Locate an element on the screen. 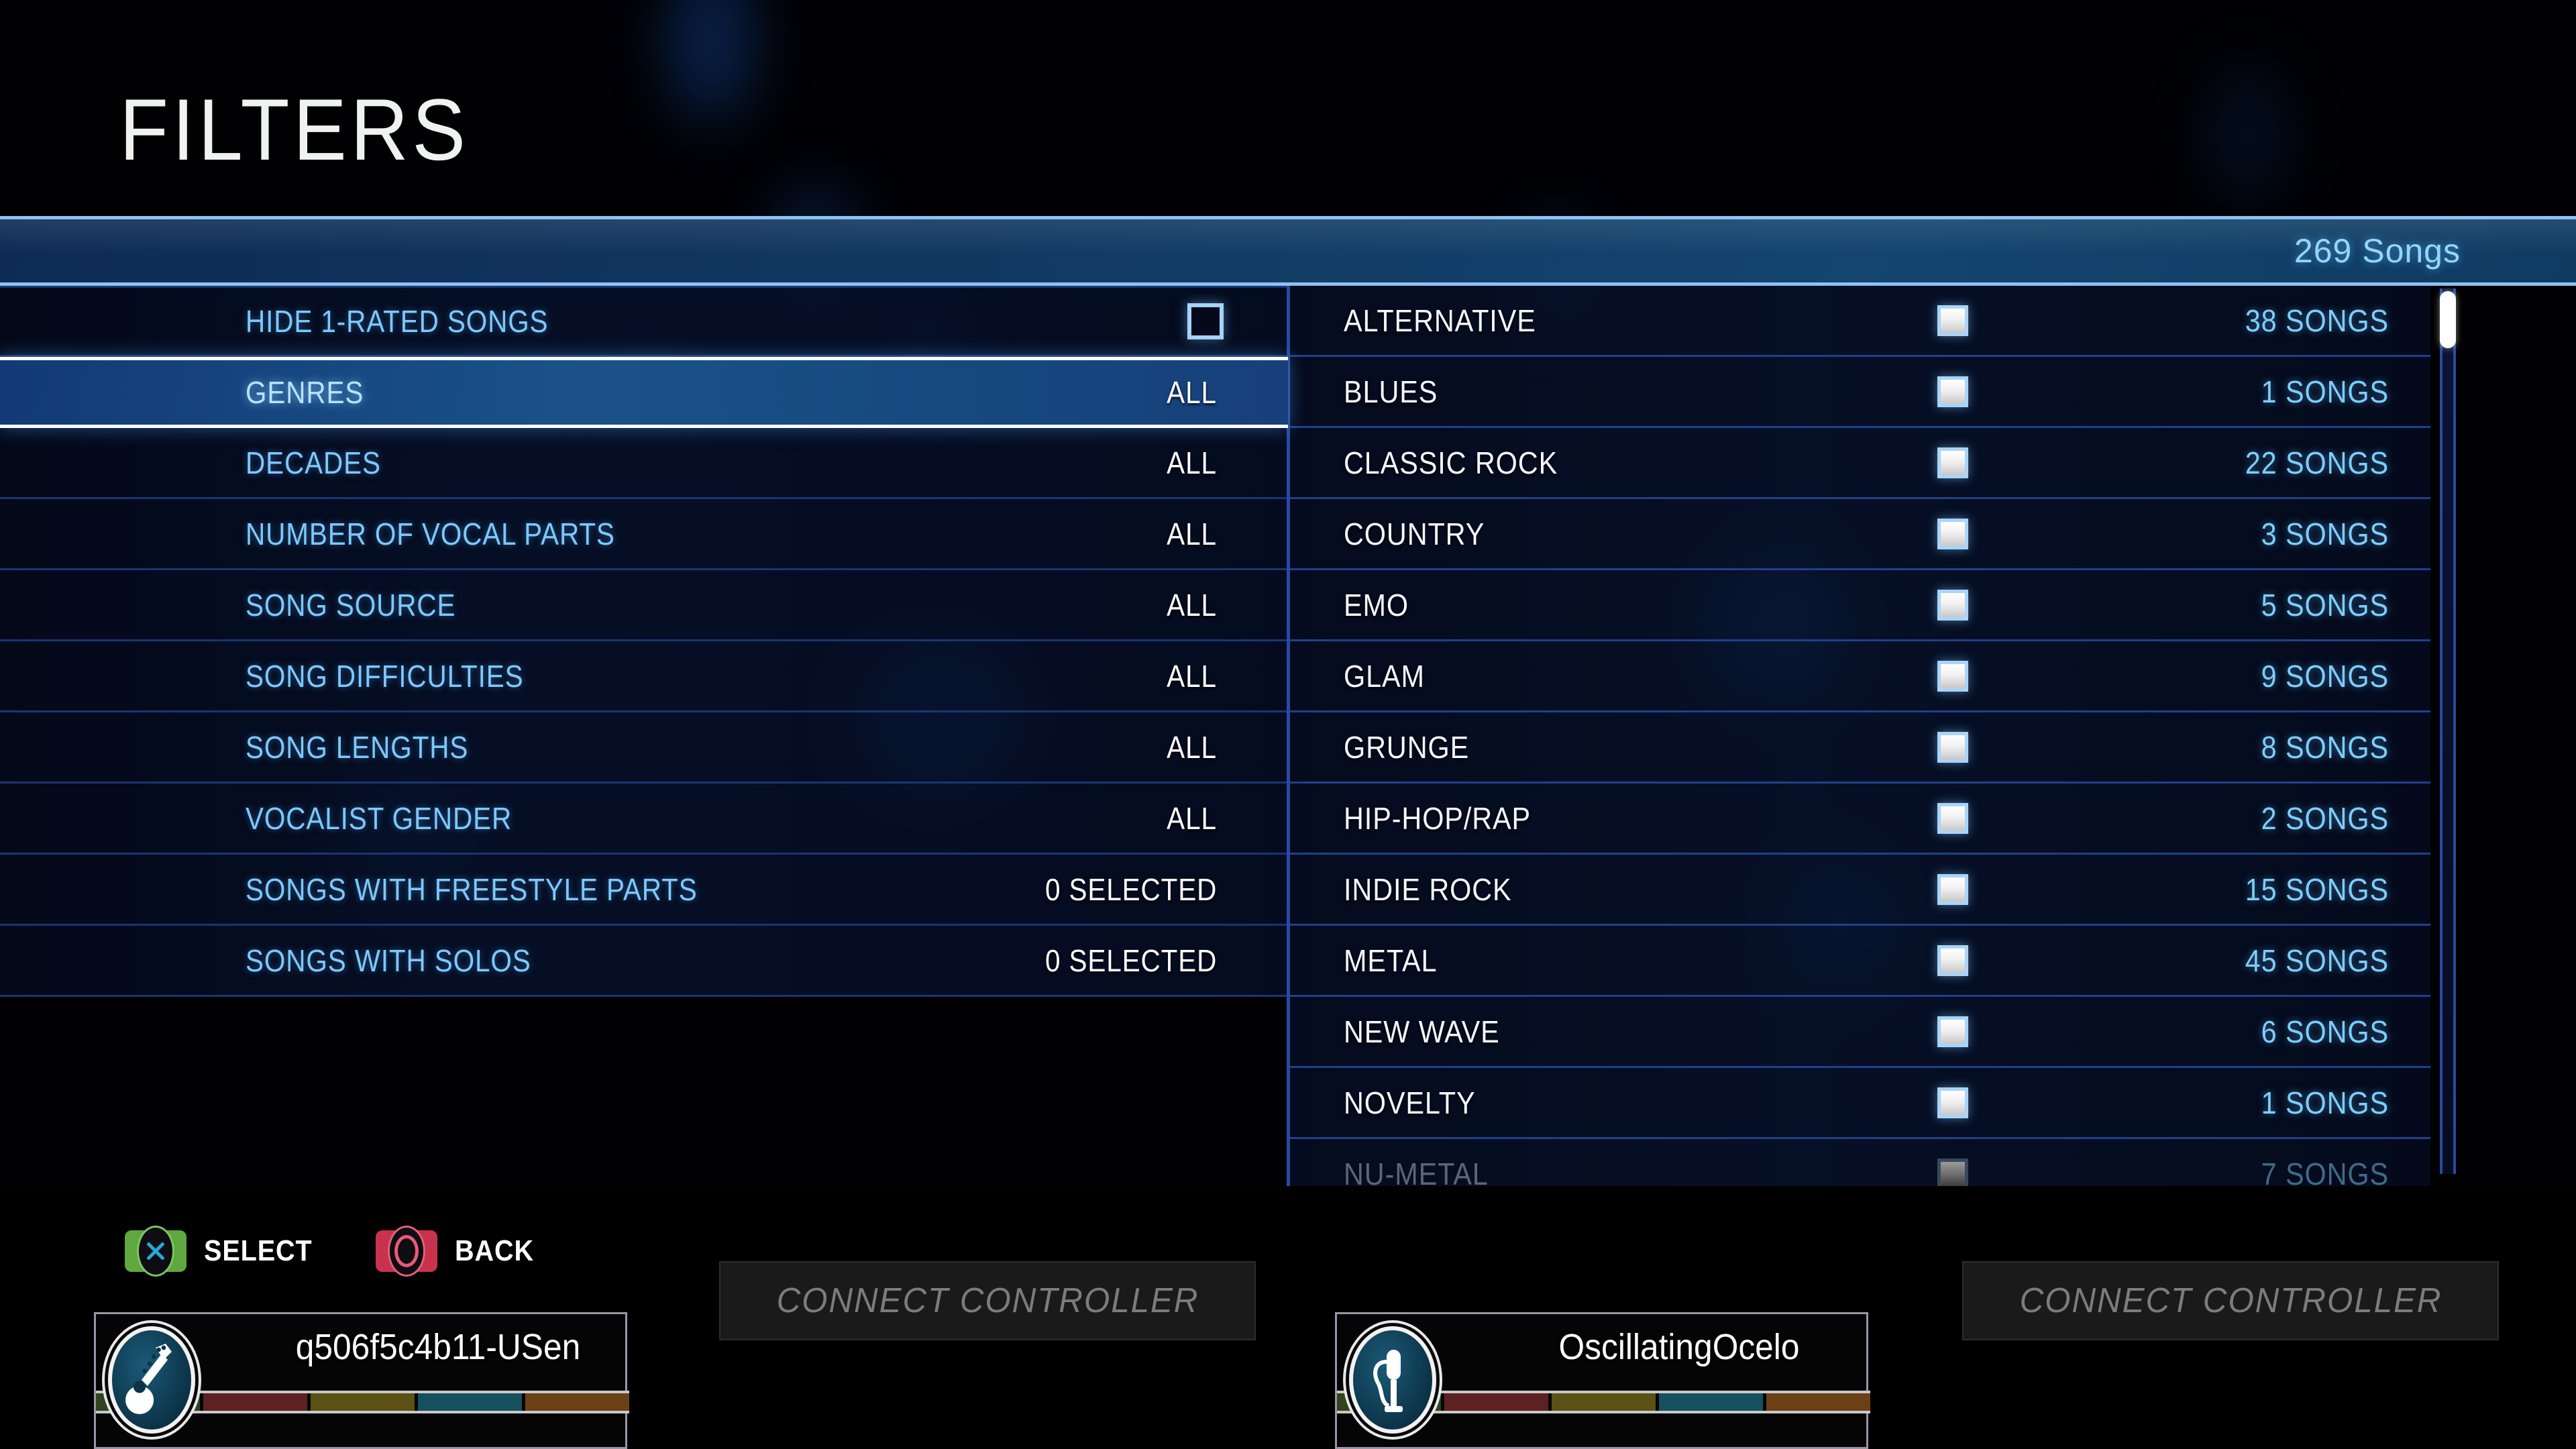  scrollbar-thumb is located at coordinates (2448, 319).